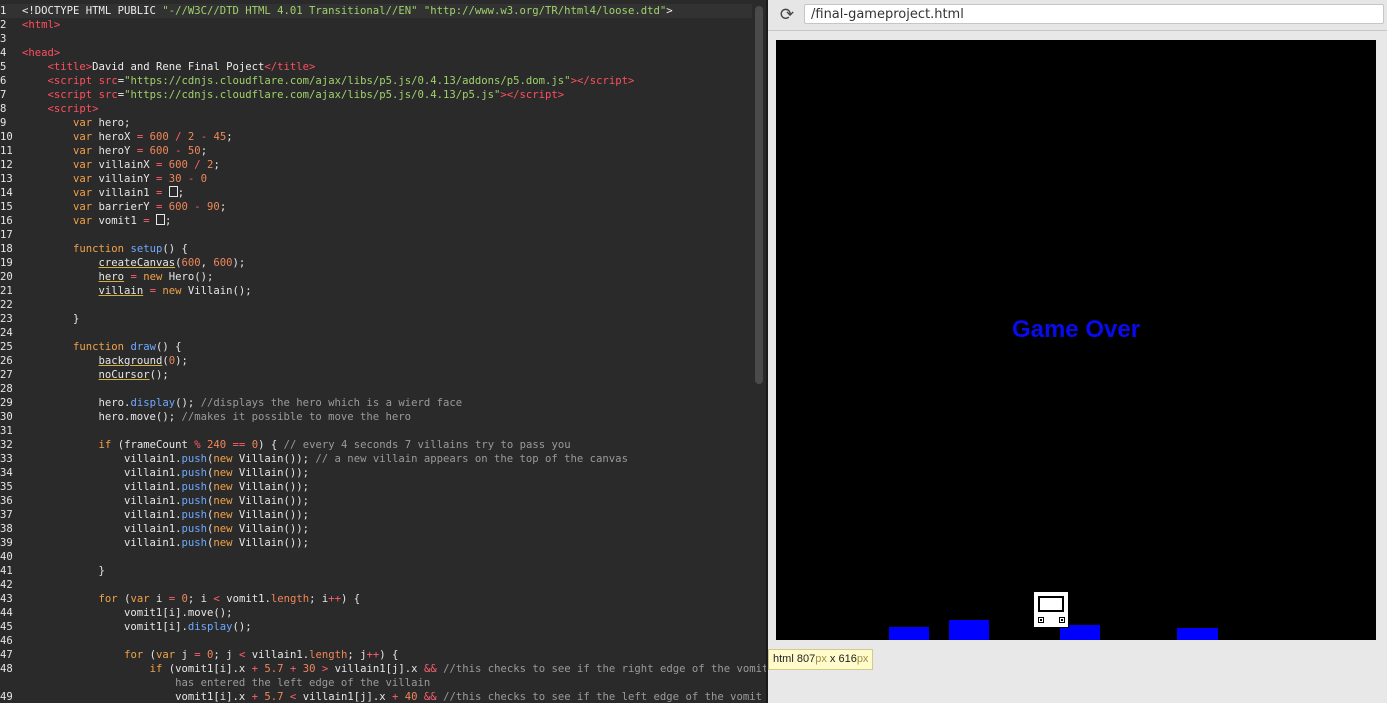  I want to click on code-text: var barrierY = 600 - 90;, so click(150, 207).